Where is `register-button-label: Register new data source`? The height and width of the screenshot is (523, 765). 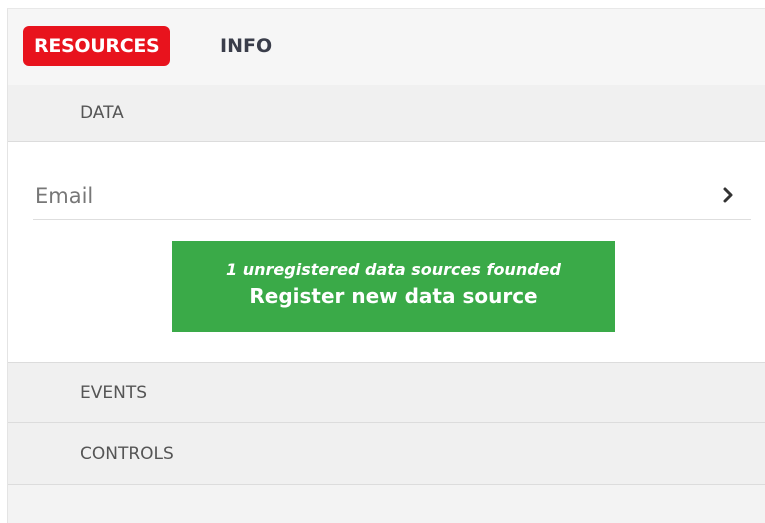
register-button-label: Register new data source is located at coordinates (393, 296).